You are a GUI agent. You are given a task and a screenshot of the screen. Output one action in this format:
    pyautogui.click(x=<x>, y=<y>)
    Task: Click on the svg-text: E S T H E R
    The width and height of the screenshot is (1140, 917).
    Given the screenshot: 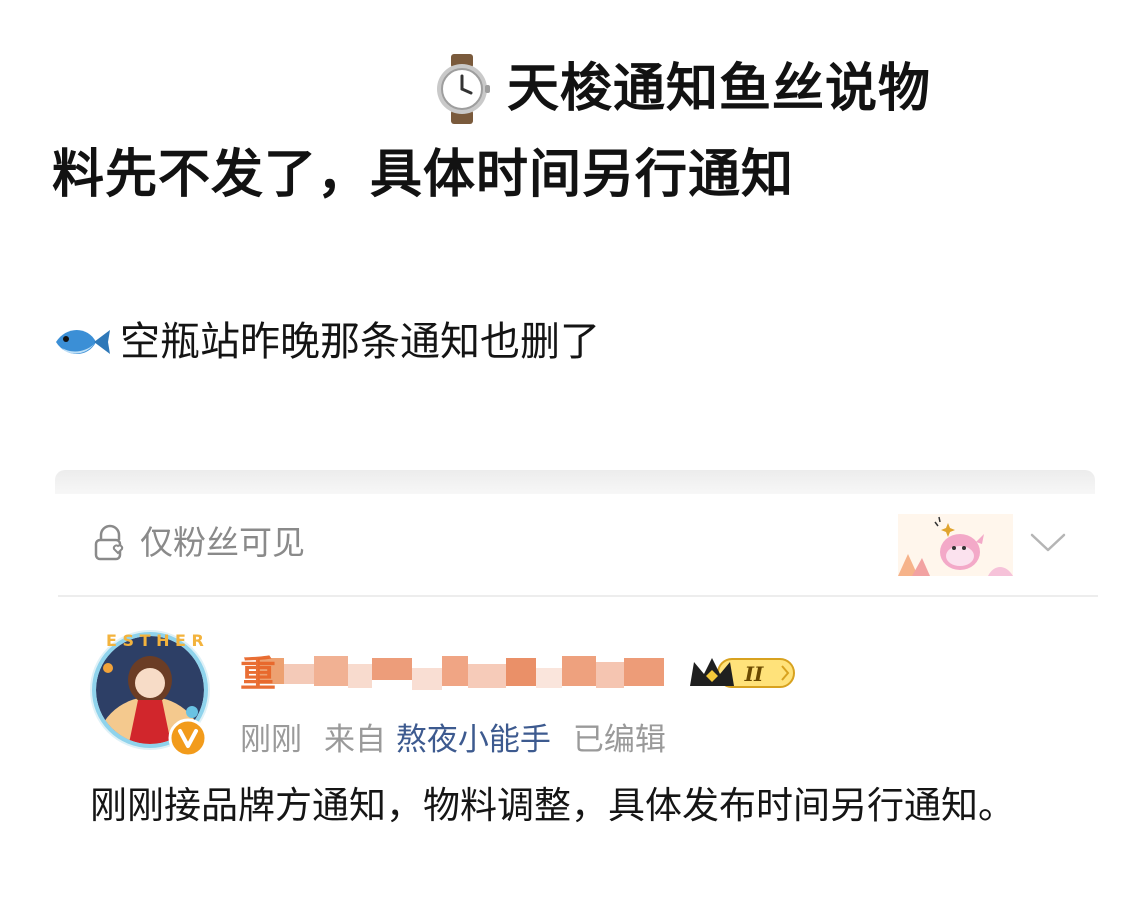 What is the action you would take?
    pyautogui.click(x=155, y=640)
    